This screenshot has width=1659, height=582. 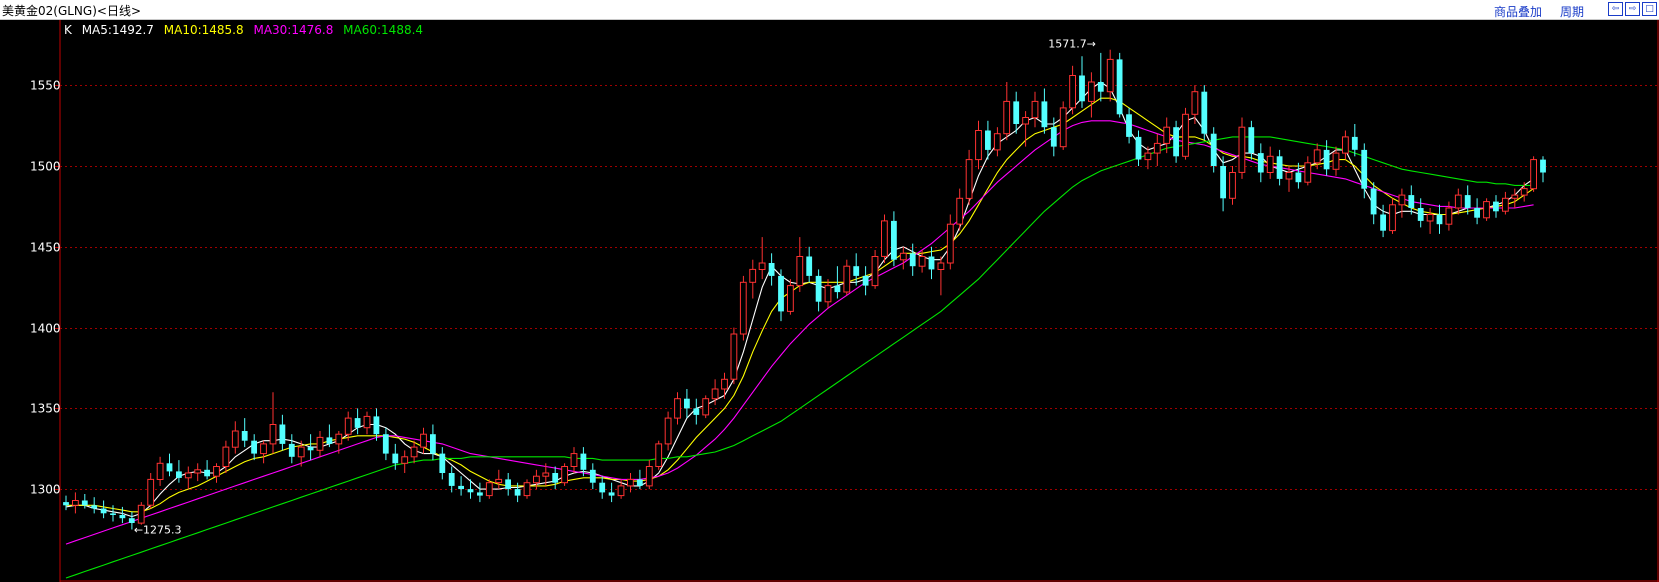 What do you see at coordinates (45, 248) in the screenshot?
I see `y-tick-label: 1450` at bounding box center [45, 248].